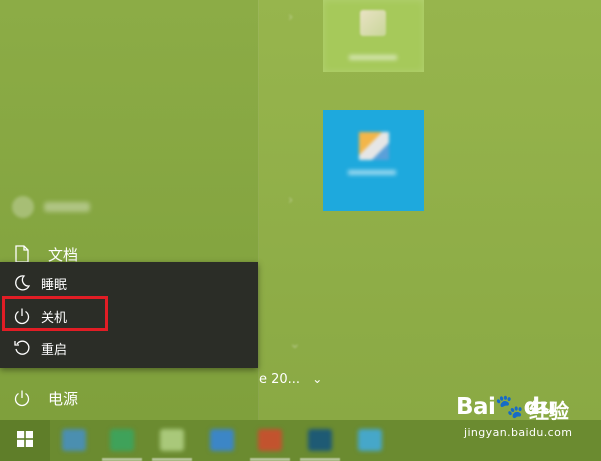  What do you see at coordinates (54, 350) in the screenshot?
I see `restart-label: 重启` at bounding box center [54, 350].